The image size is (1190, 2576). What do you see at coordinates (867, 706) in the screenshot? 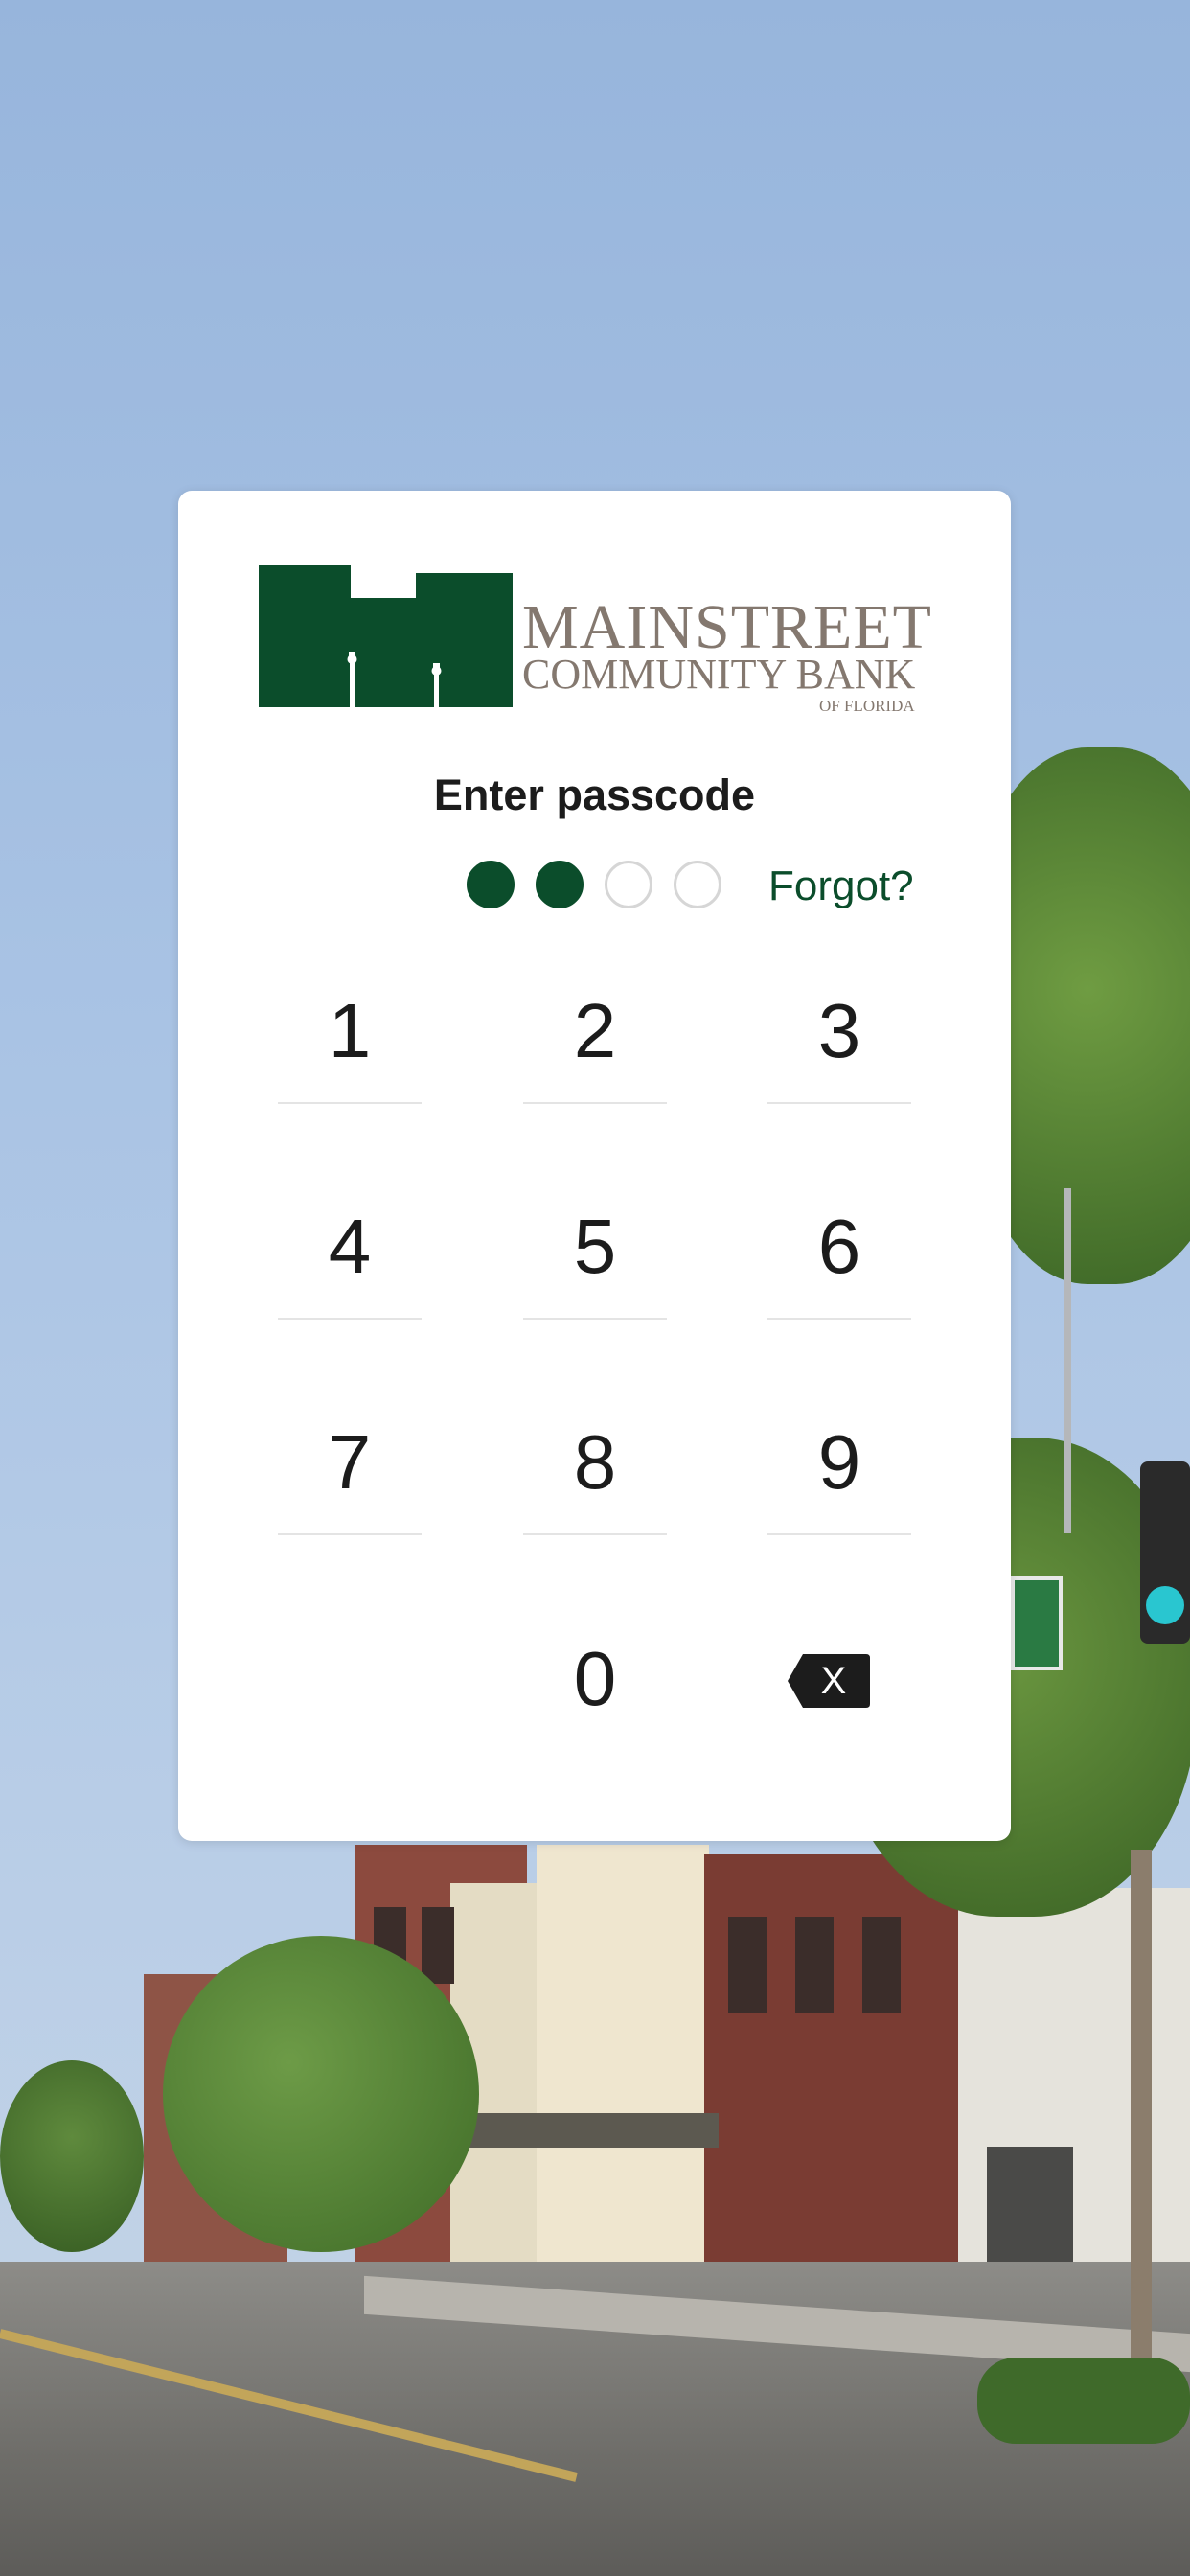
I see `bank-region: OF FLORIDA` at bounding box center [867, 706].